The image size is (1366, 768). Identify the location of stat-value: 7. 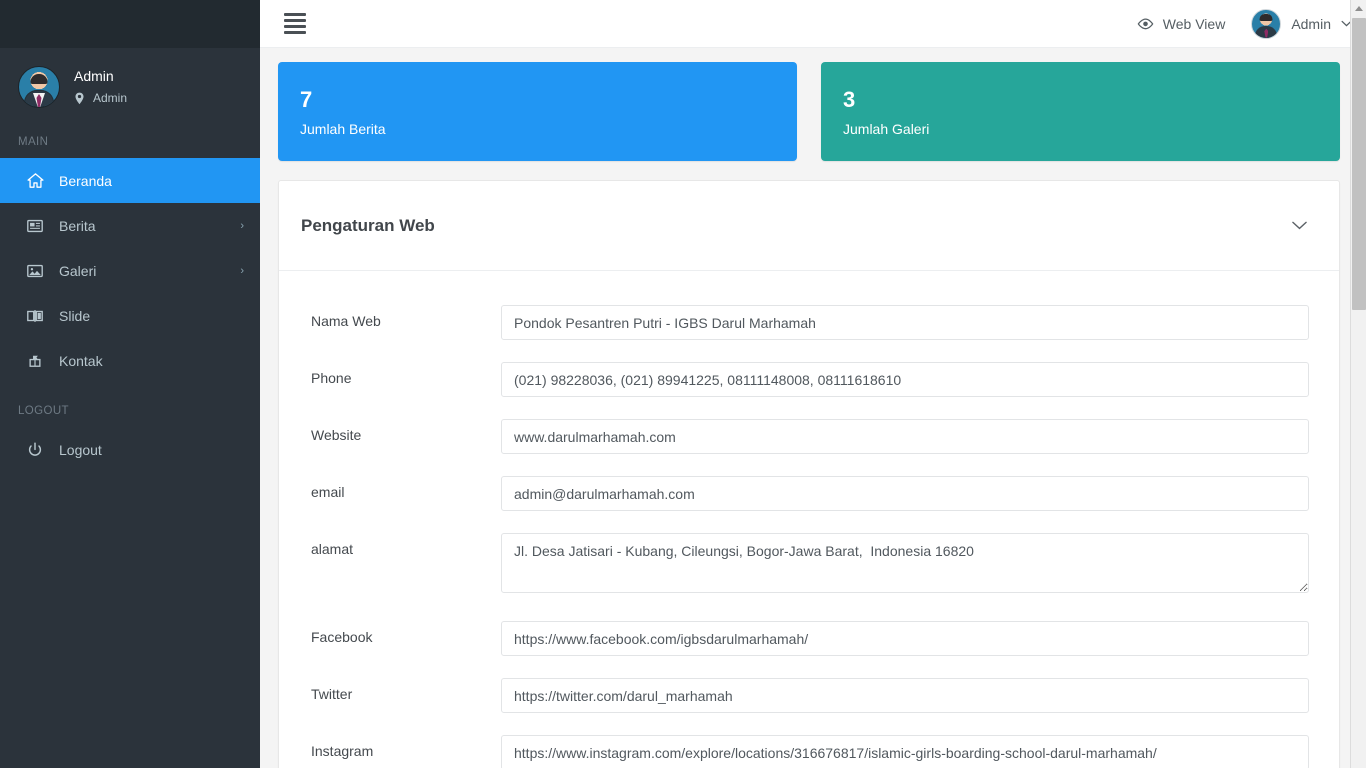
(306, 99).